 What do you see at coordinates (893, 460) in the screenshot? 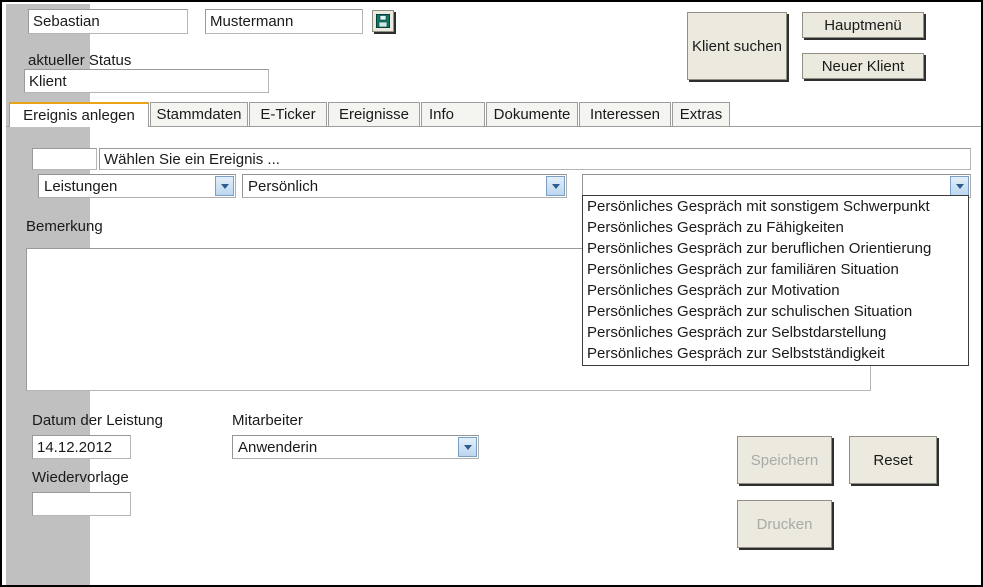
I see `reset-button: Reset` at bounding box center [893, 460].